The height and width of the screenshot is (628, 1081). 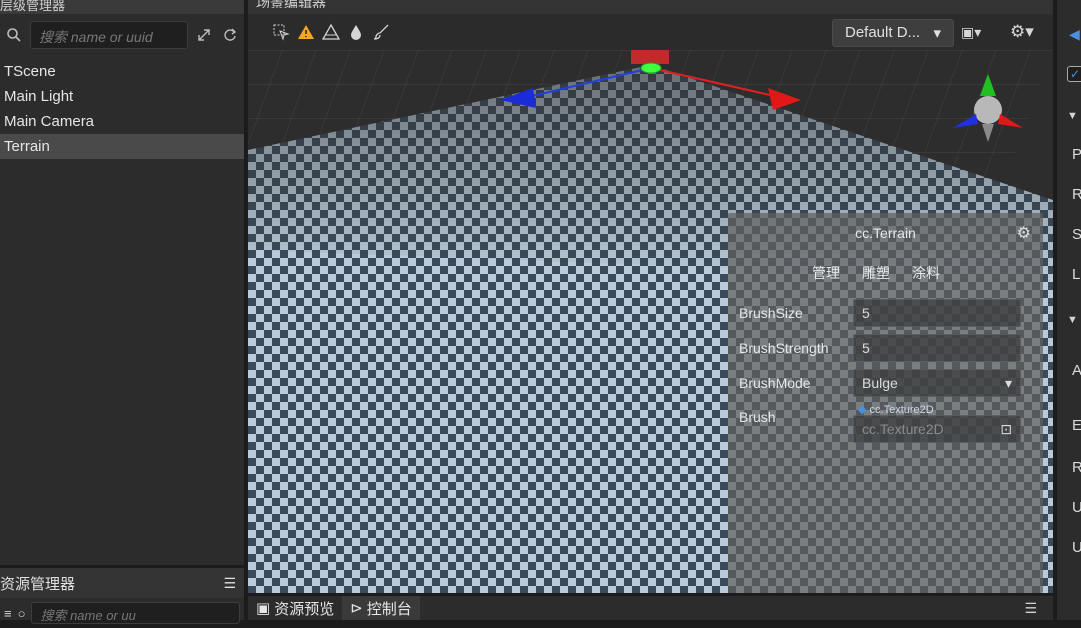 I want to click on assets-tab-title: 资源管理器, so click(x=38, y=584).